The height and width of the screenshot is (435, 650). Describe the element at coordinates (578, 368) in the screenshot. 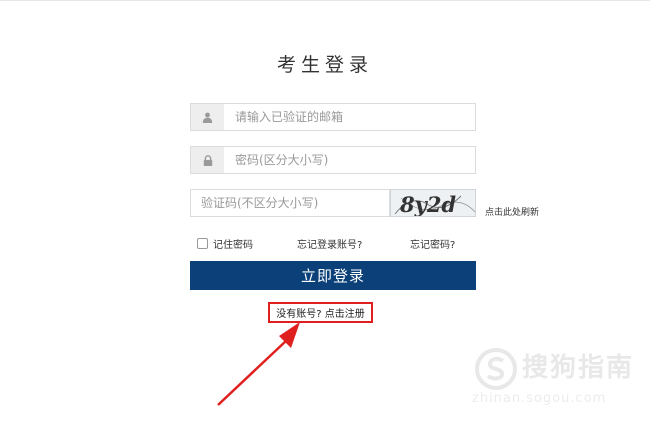

I see `watermark-name: 搜狗指南` at that location.